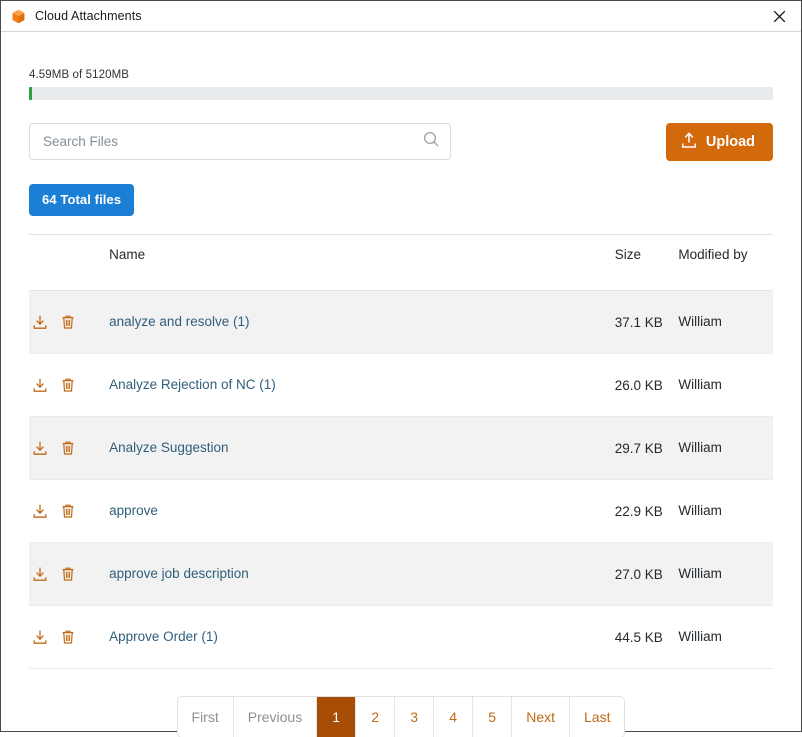  Describe the element at coordinates (647, 263) in the screenshot. I see `column-header-size: Size` at that location.